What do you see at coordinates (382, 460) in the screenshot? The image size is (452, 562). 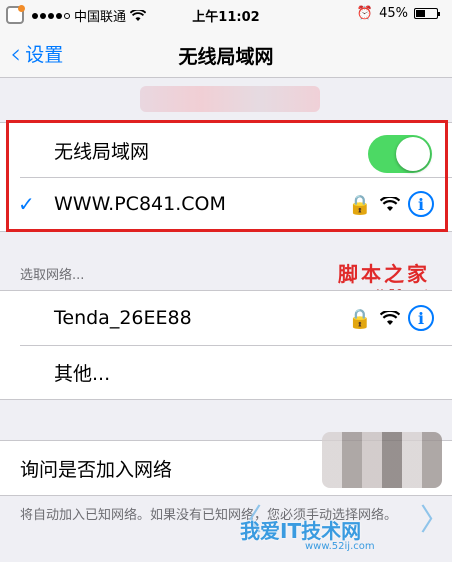 I see `pixelated-toggle` at bounding box center [382, 460].